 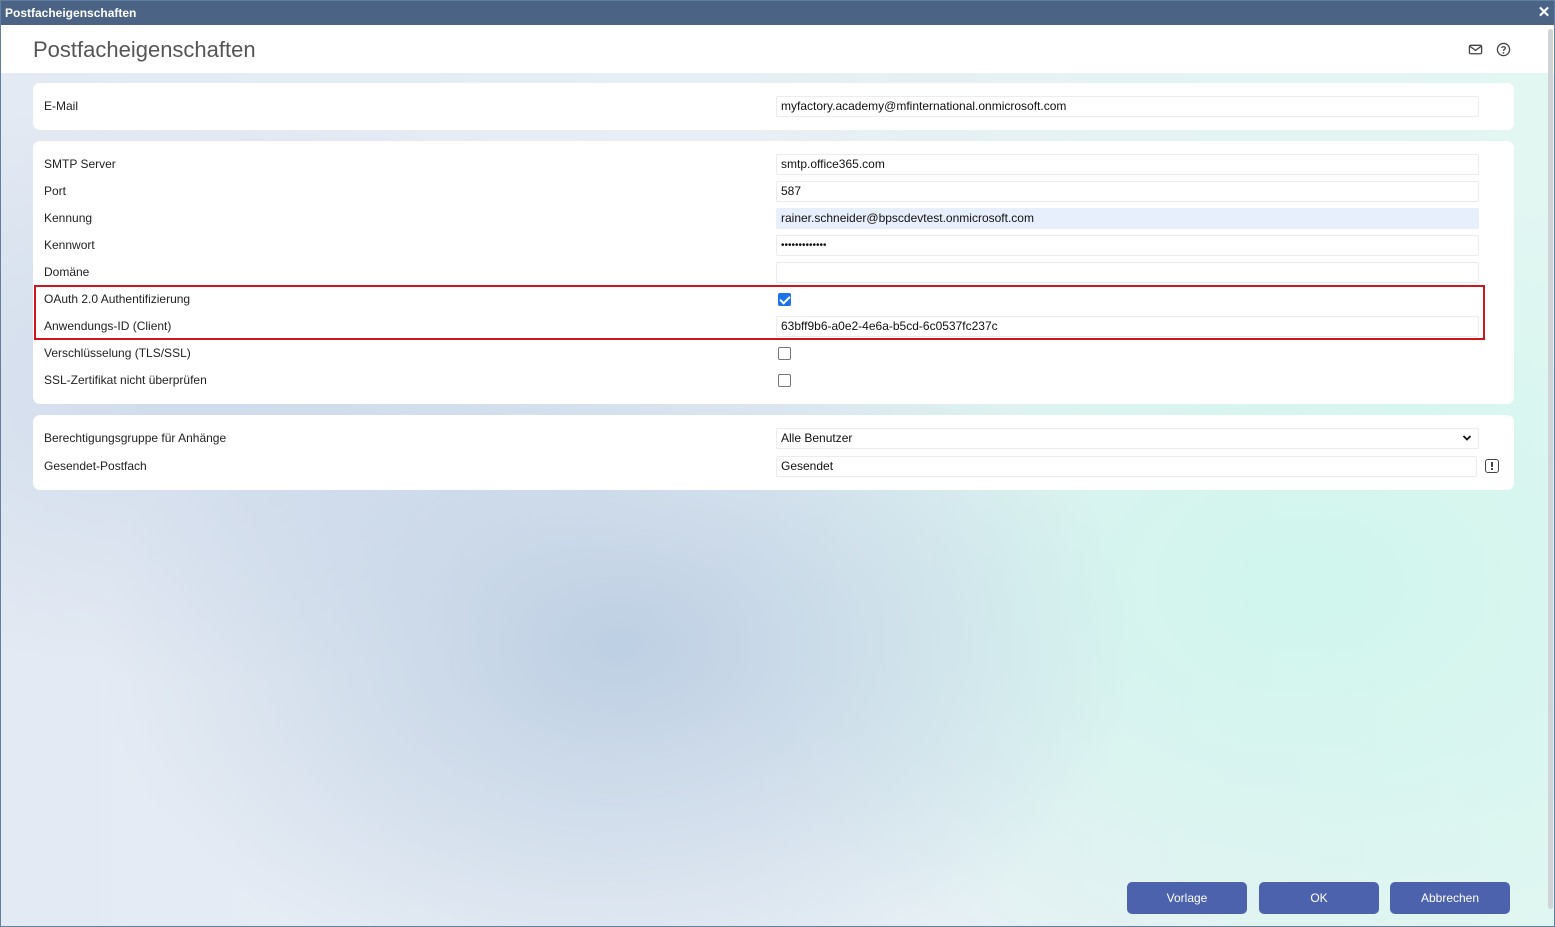 What do you see at coordinates (773, 466) in the screenshot?
I see `sent-folder-row: Gesendet-Postfach Gesendet` at bounding box center [773, 466].